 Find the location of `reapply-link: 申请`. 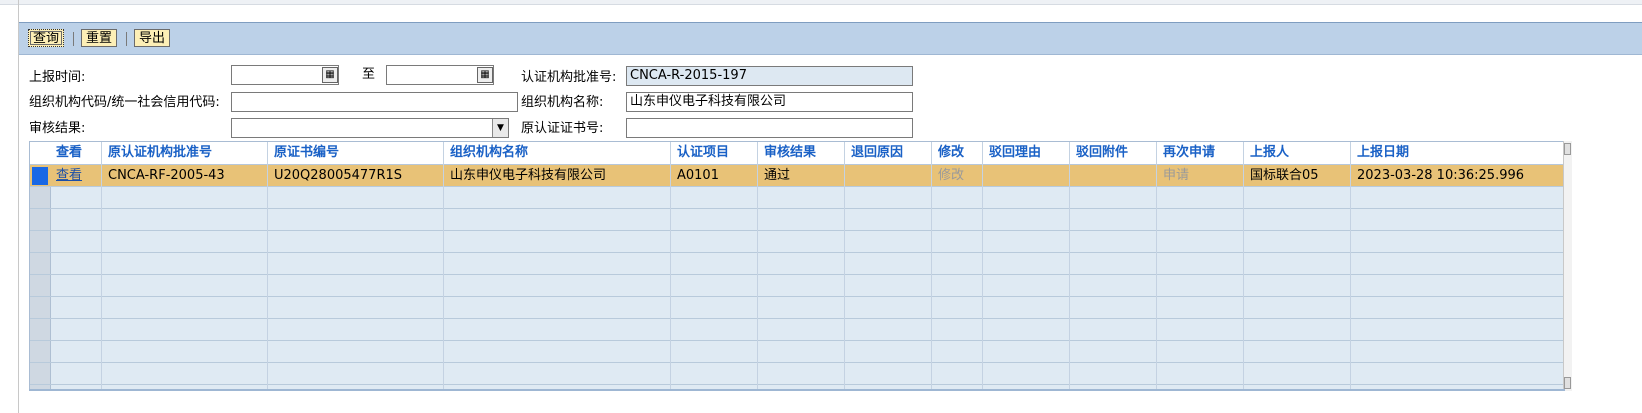

reapply-link: 申请 is located at coordinates (1200, 176).